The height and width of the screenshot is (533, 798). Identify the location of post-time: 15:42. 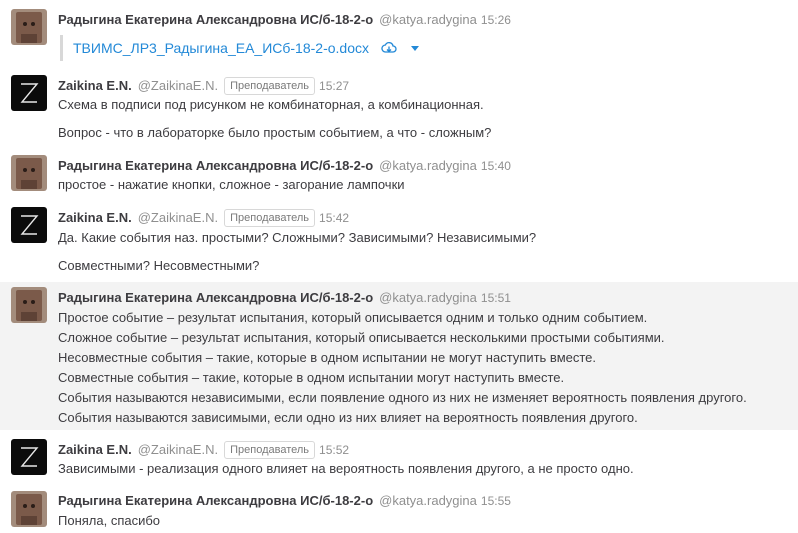
(334, 218).